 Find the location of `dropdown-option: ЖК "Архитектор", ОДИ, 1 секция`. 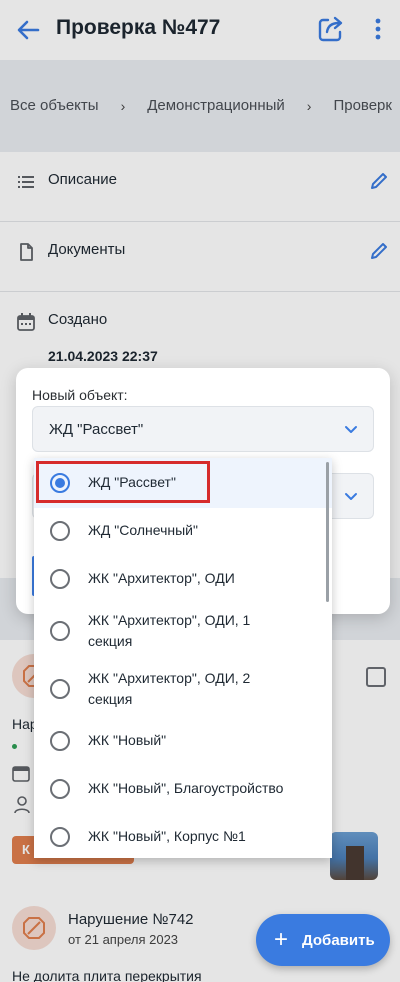

dropdown-option: ЖК "Архитектор", ОДИ, 1 секция is located at coordinates (183, 633).